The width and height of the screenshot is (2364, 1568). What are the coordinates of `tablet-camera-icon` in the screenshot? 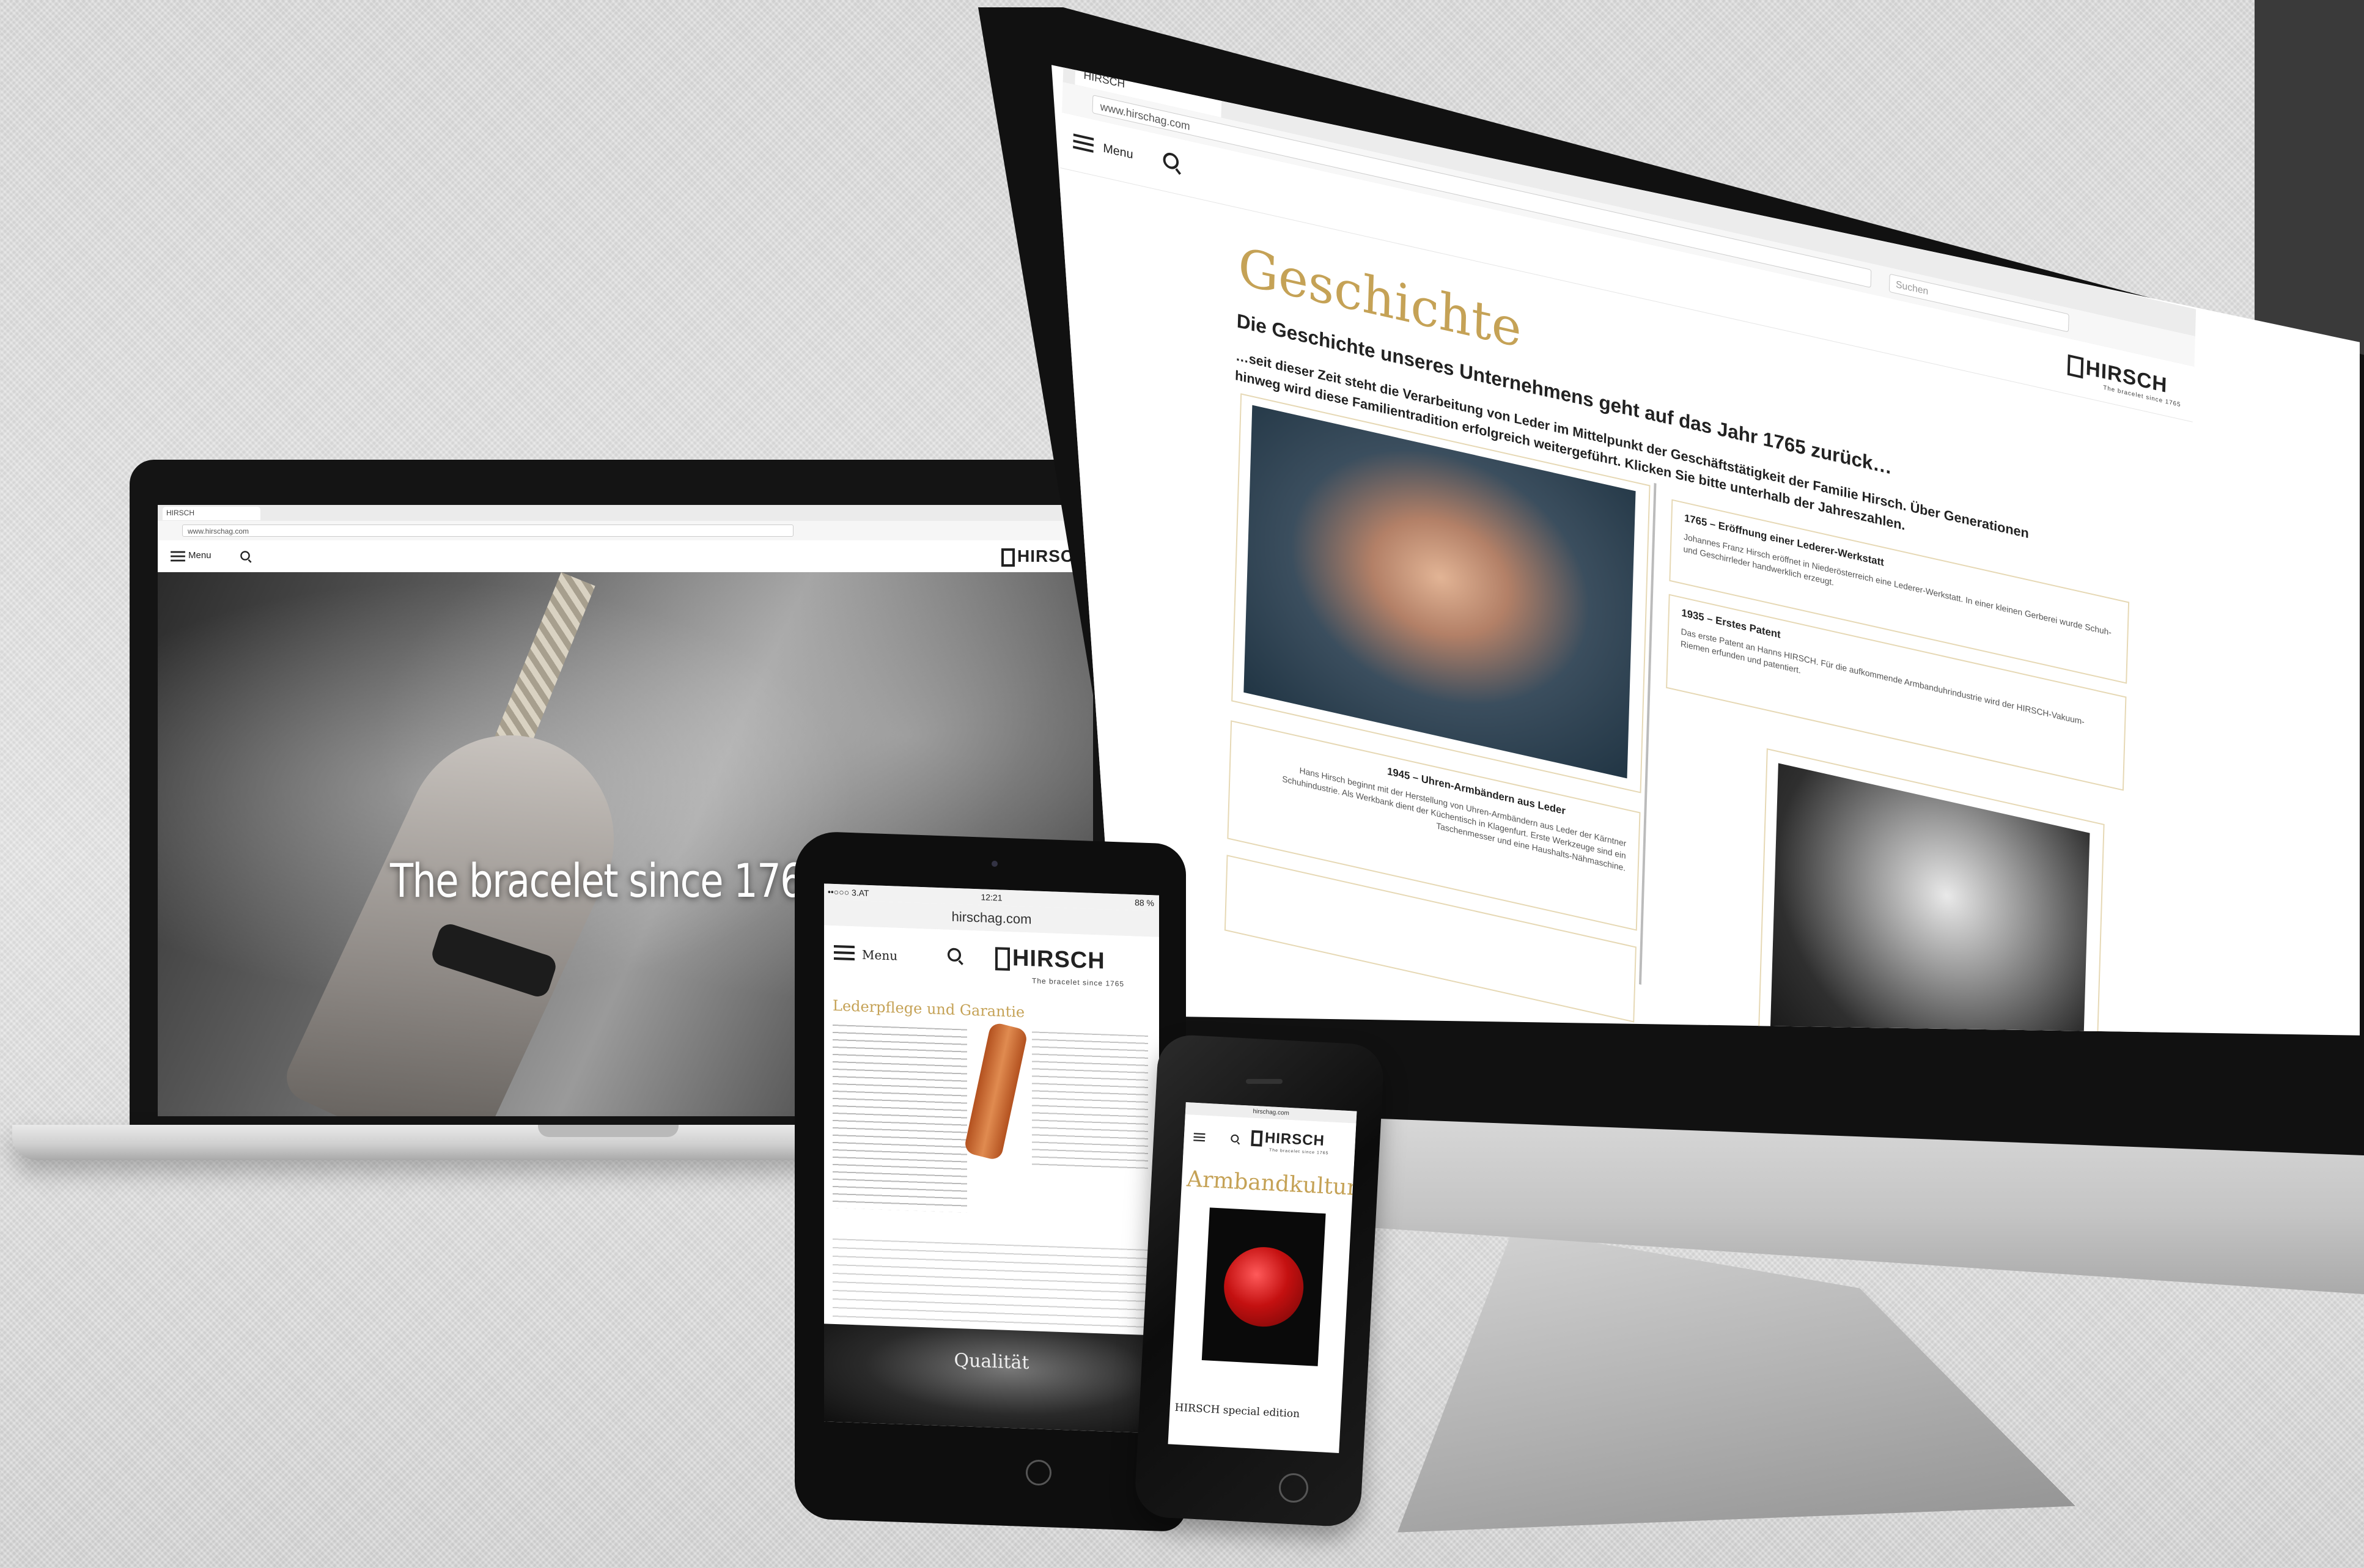 It's located at (995, 864).